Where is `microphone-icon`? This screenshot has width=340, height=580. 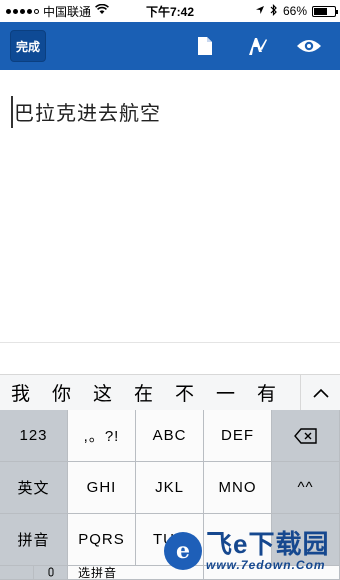
microphone-icon is located at coordinates (51, 573).